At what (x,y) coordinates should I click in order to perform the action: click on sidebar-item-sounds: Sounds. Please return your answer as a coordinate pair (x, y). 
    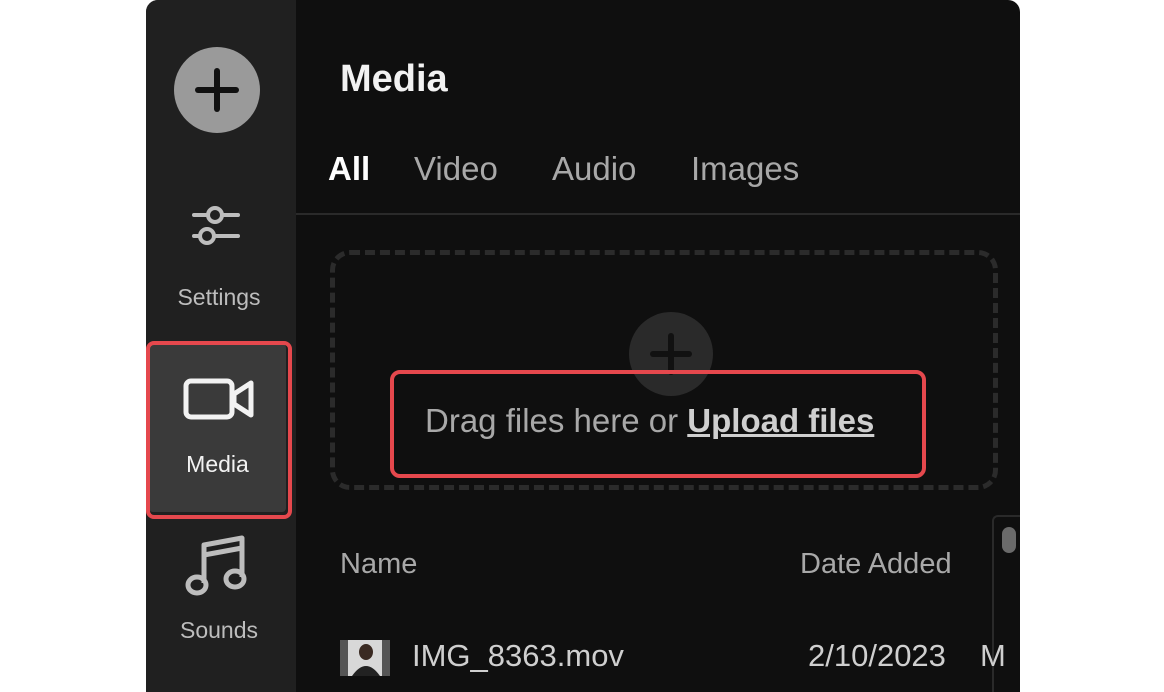
    Looking at the image, I should click on (219, 589).